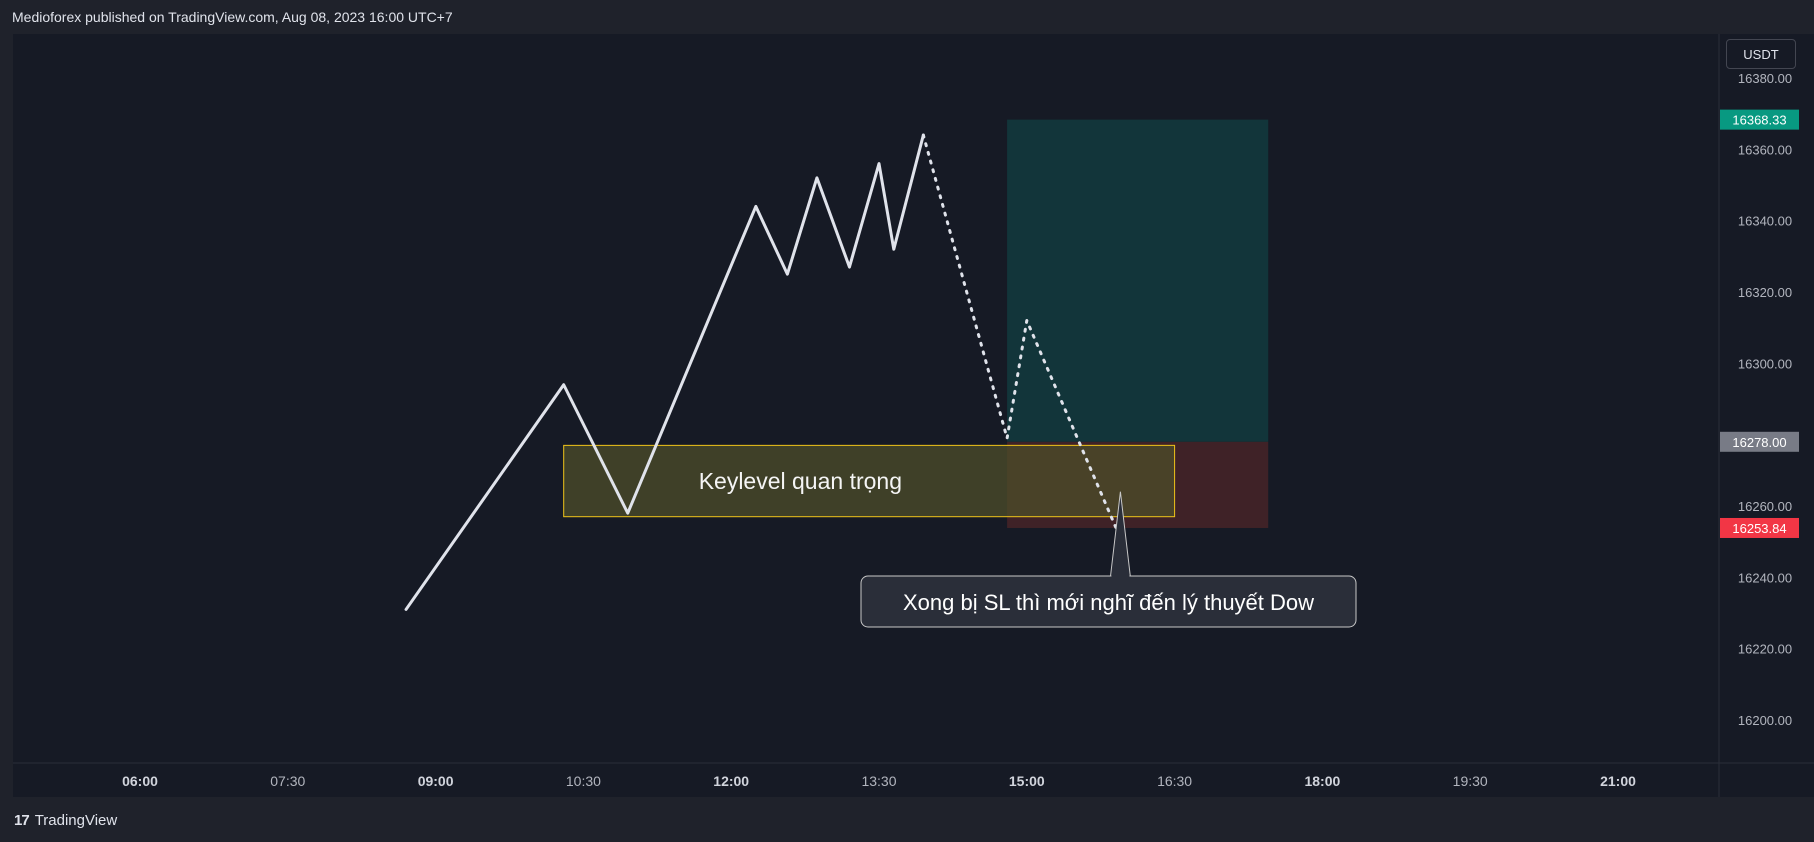  What do you see at coordinates (436, 781) in the screenshot?
I see `time-tick-label: 09:00` at bounding box center [436, 781].